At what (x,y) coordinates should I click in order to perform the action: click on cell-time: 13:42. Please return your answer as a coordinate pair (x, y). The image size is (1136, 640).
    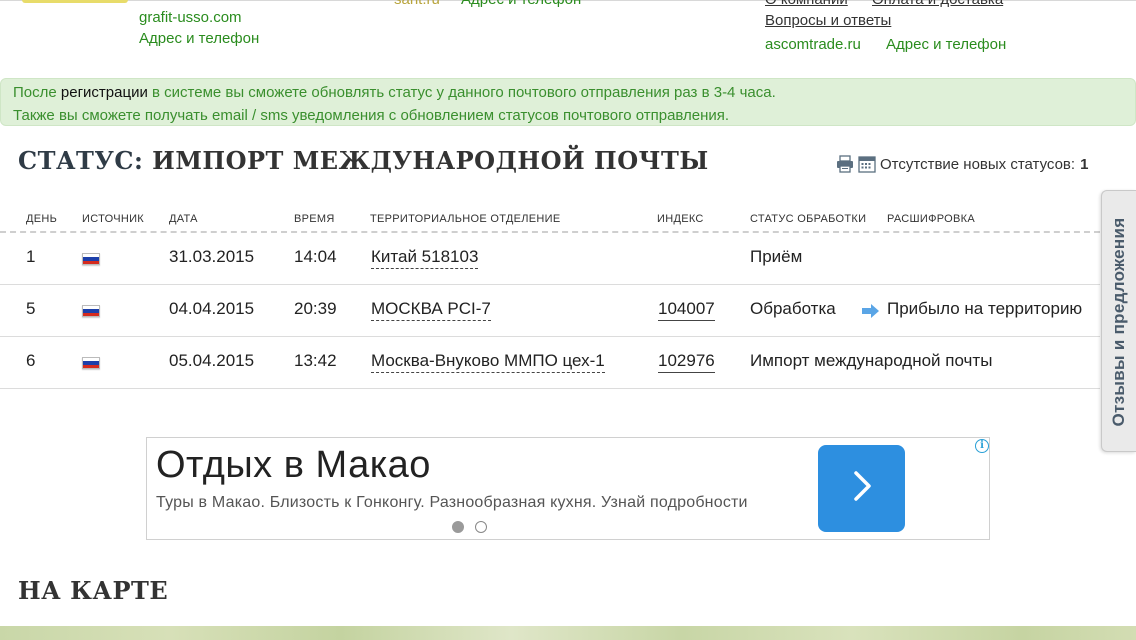
    Looking at the image, I should click on (315, 360).